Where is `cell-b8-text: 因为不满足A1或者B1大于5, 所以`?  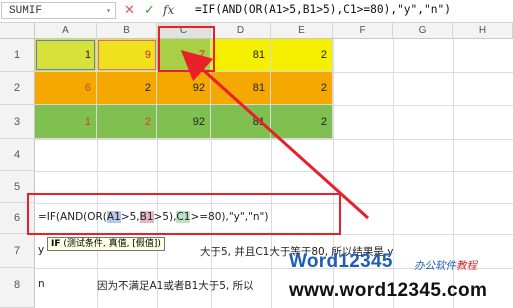 cell-b8-text: 因为不满足A1或者B1大于5, 所以 is located at coordinates (175, 286).